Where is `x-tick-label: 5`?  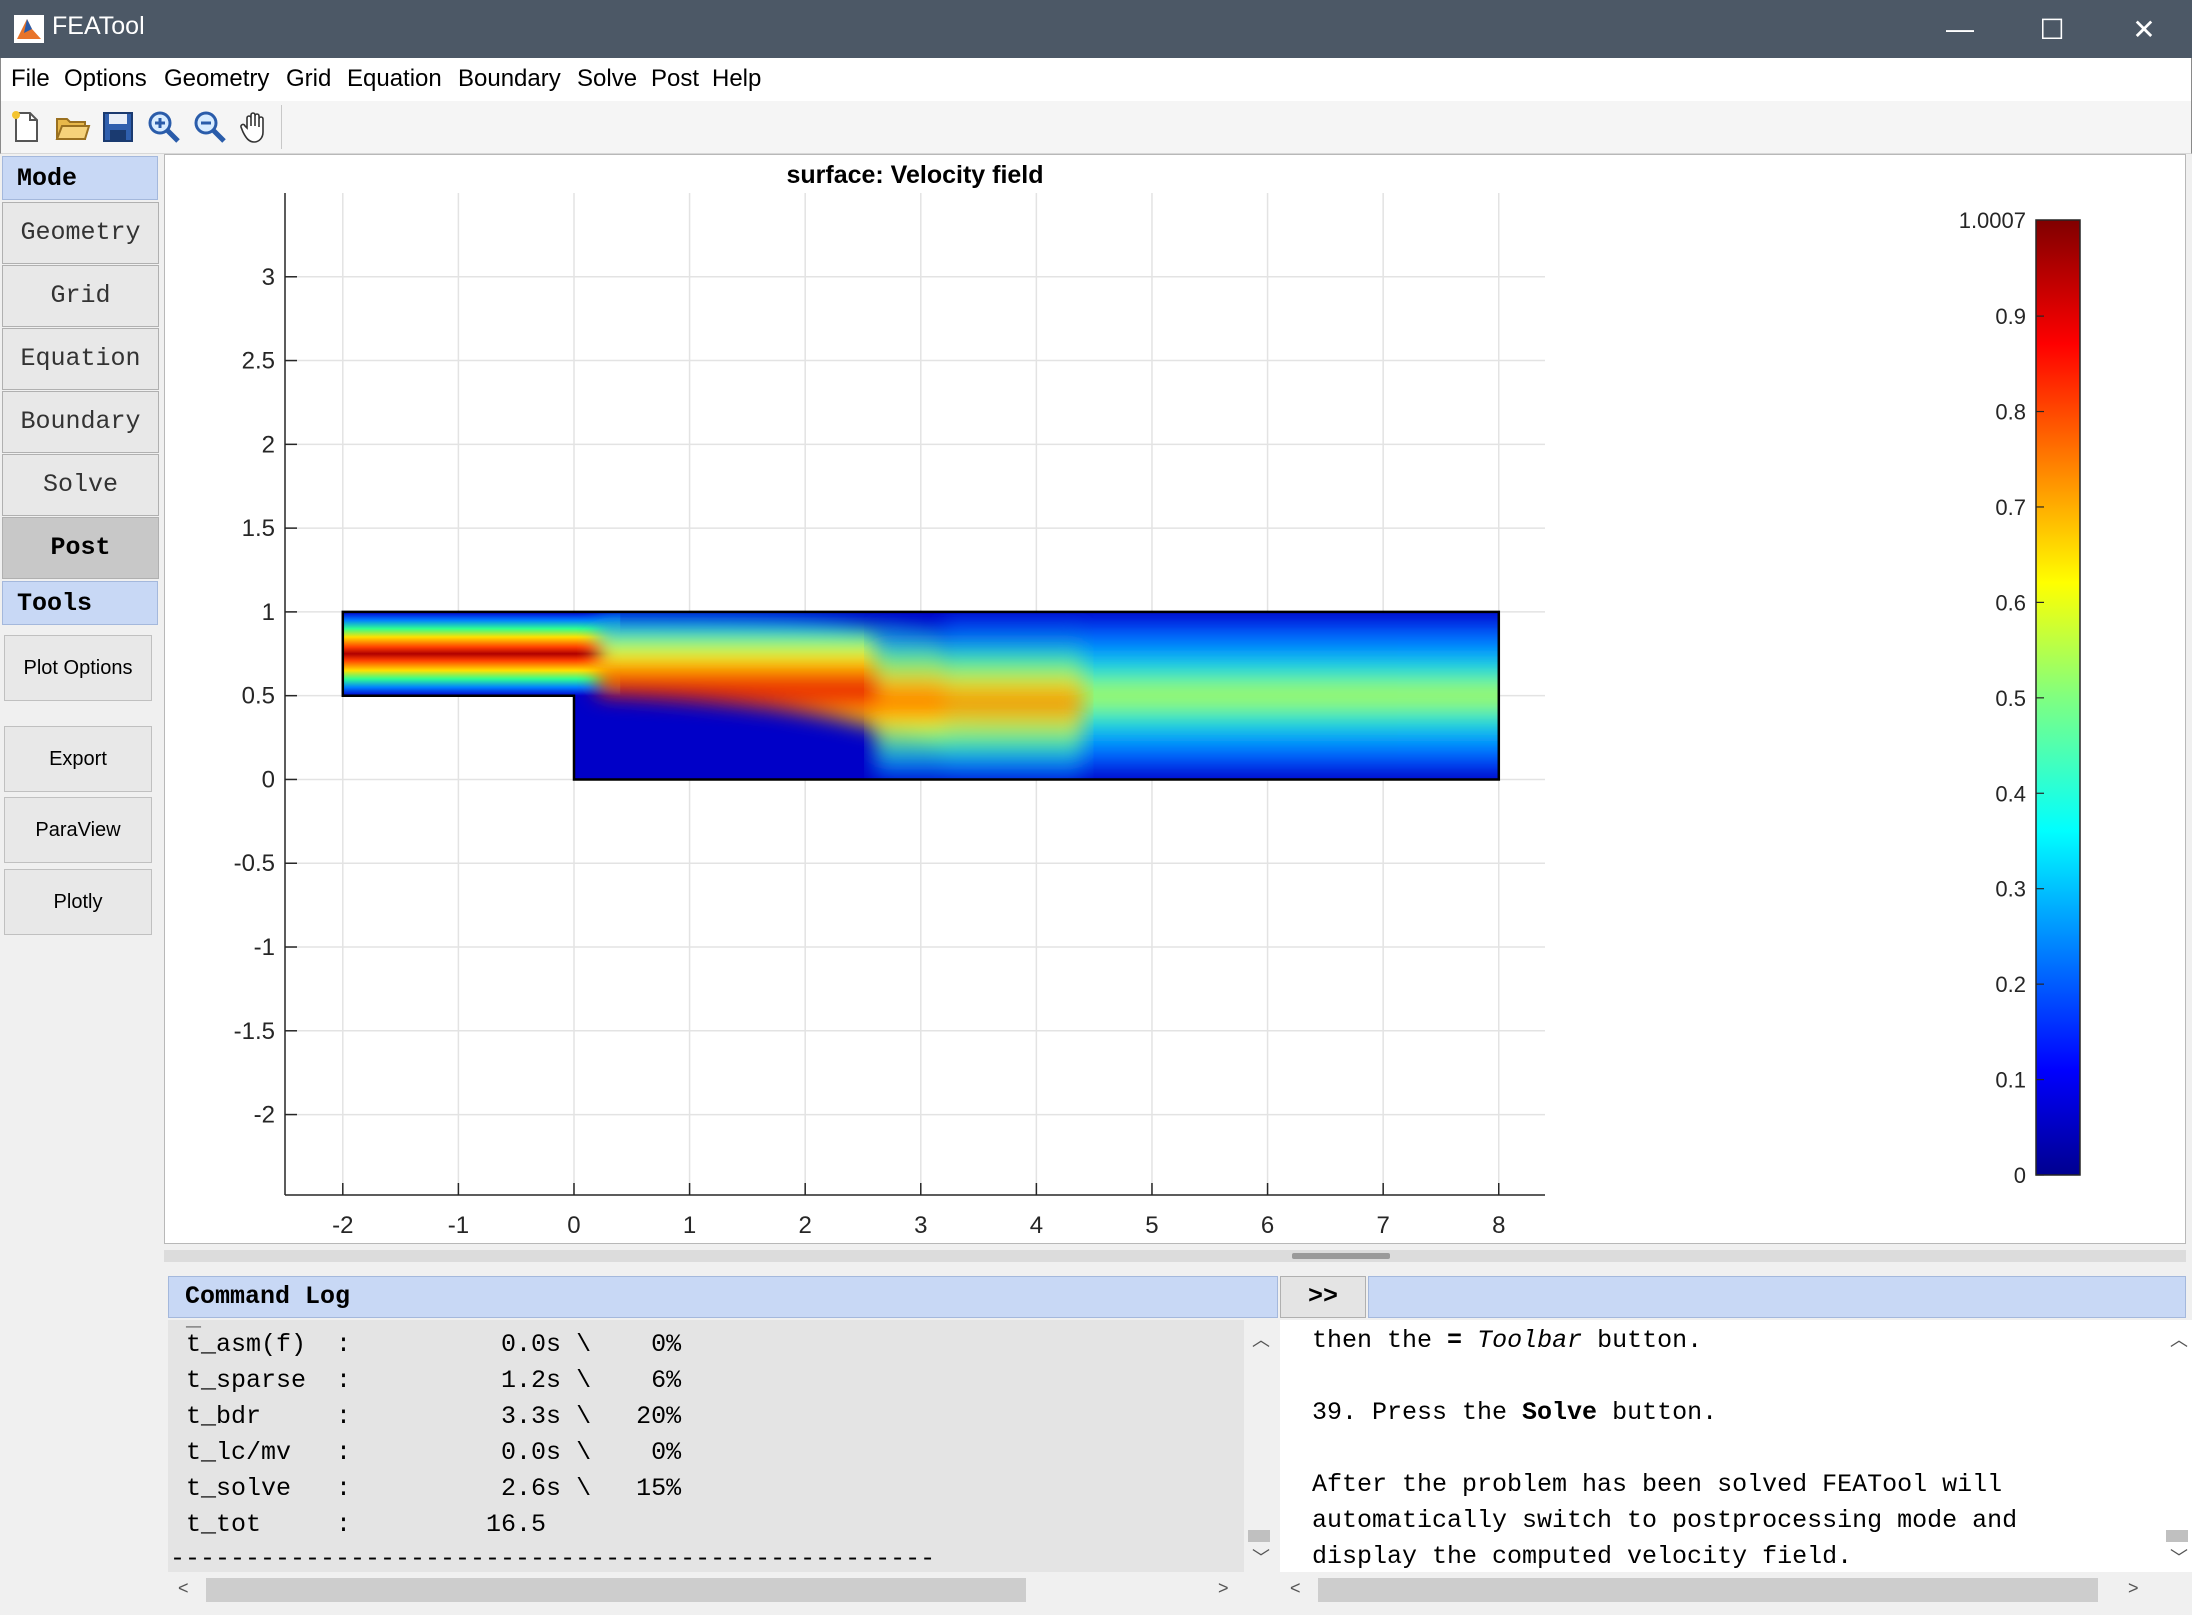 x-tick-label: 5 is located at coordinates (1151, 1225).